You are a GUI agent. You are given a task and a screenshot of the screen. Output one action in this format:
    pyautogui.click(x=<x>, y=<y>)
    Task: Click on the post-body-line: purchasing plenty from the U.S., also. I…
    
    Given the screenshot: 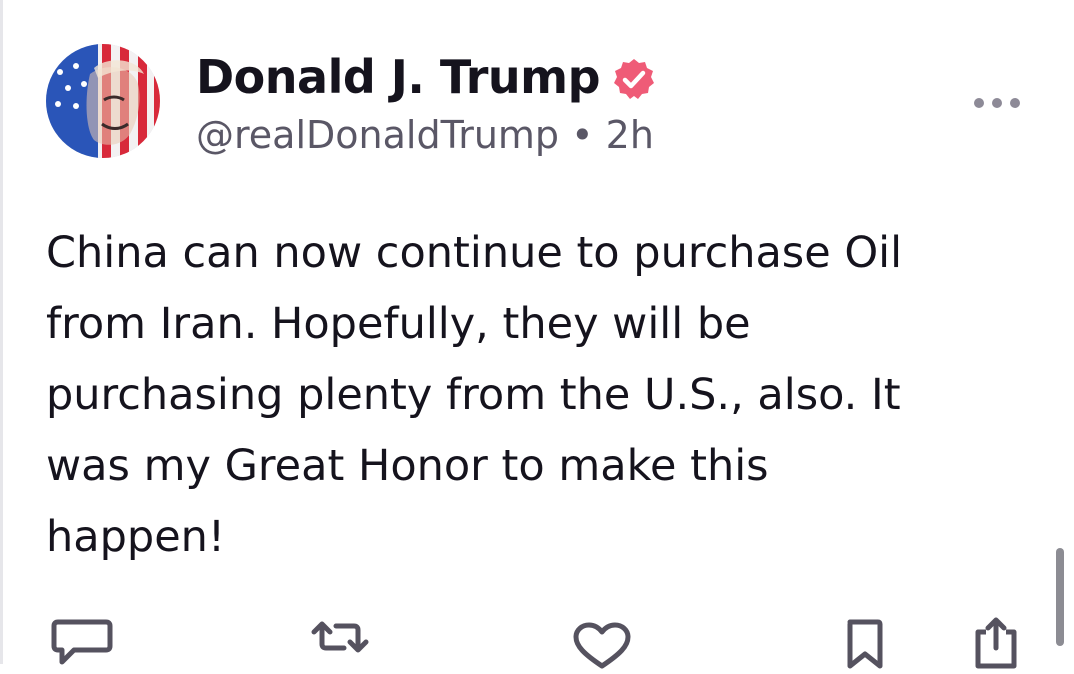 What is the action you would take?
    pyautogui.click(x=473, y=395)
    